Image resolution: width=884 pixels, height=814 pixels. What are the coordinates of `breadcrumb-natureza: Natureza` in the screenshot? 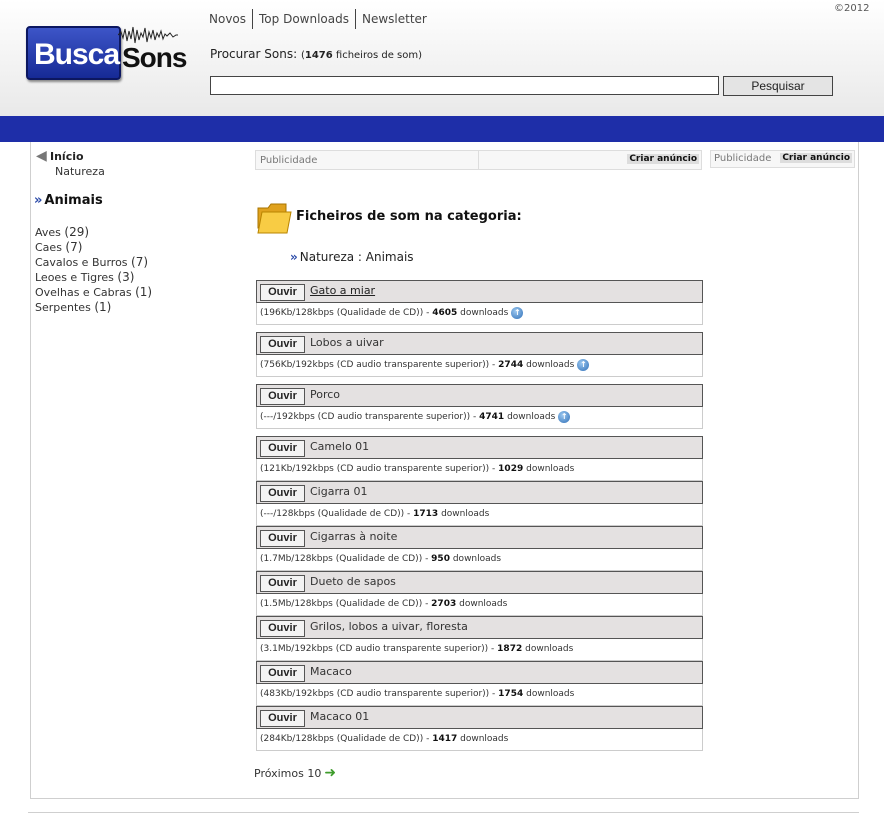 It's located at (80, 171).